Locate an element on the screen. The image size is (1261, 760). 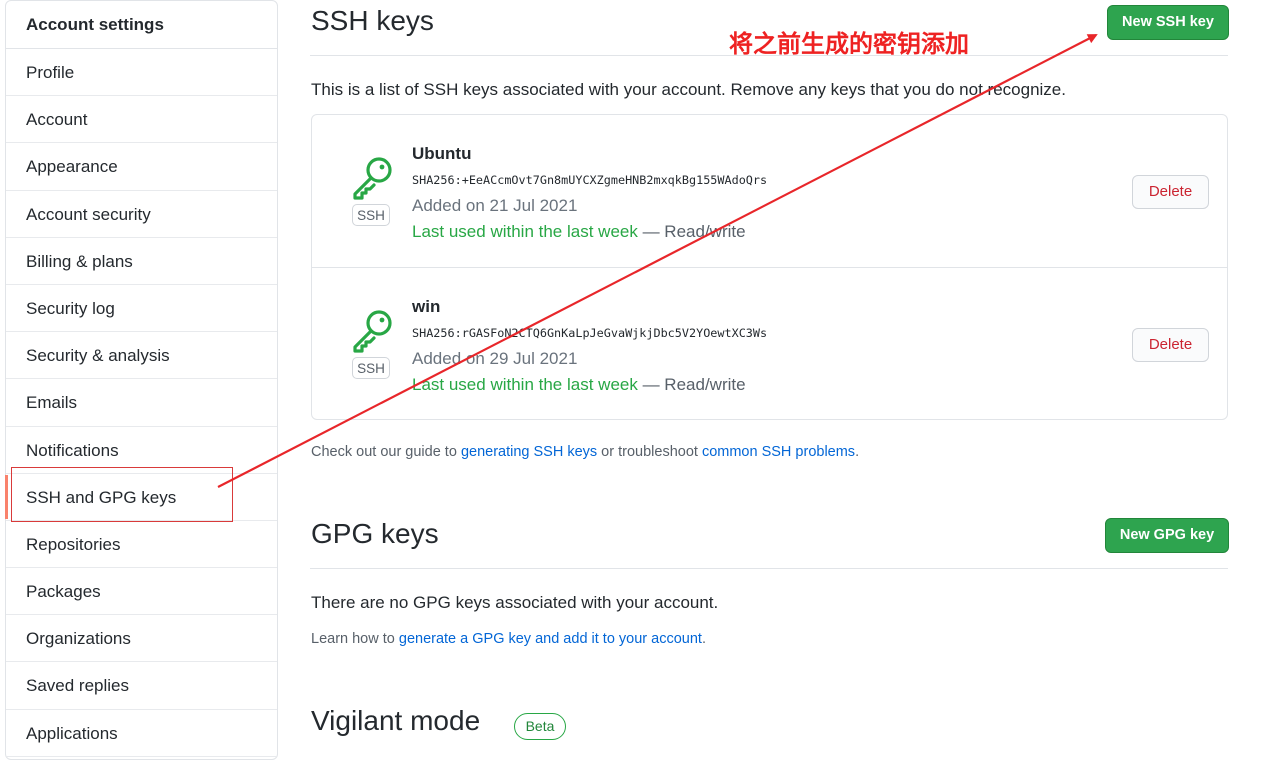
new-ssh-key-button: New SSH key is located at coordinates (1168, 22).